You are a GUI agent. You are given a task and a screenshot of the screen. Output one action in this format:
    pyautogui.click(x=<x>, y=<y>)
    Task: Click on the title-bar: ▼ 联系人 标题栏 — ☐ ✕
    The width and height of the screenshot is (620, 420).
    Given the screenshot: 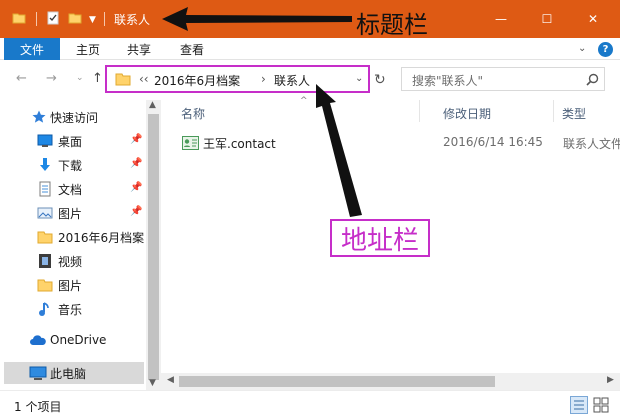 What is the action you would take?
    pyautogui.click(x=310, y=19)
    